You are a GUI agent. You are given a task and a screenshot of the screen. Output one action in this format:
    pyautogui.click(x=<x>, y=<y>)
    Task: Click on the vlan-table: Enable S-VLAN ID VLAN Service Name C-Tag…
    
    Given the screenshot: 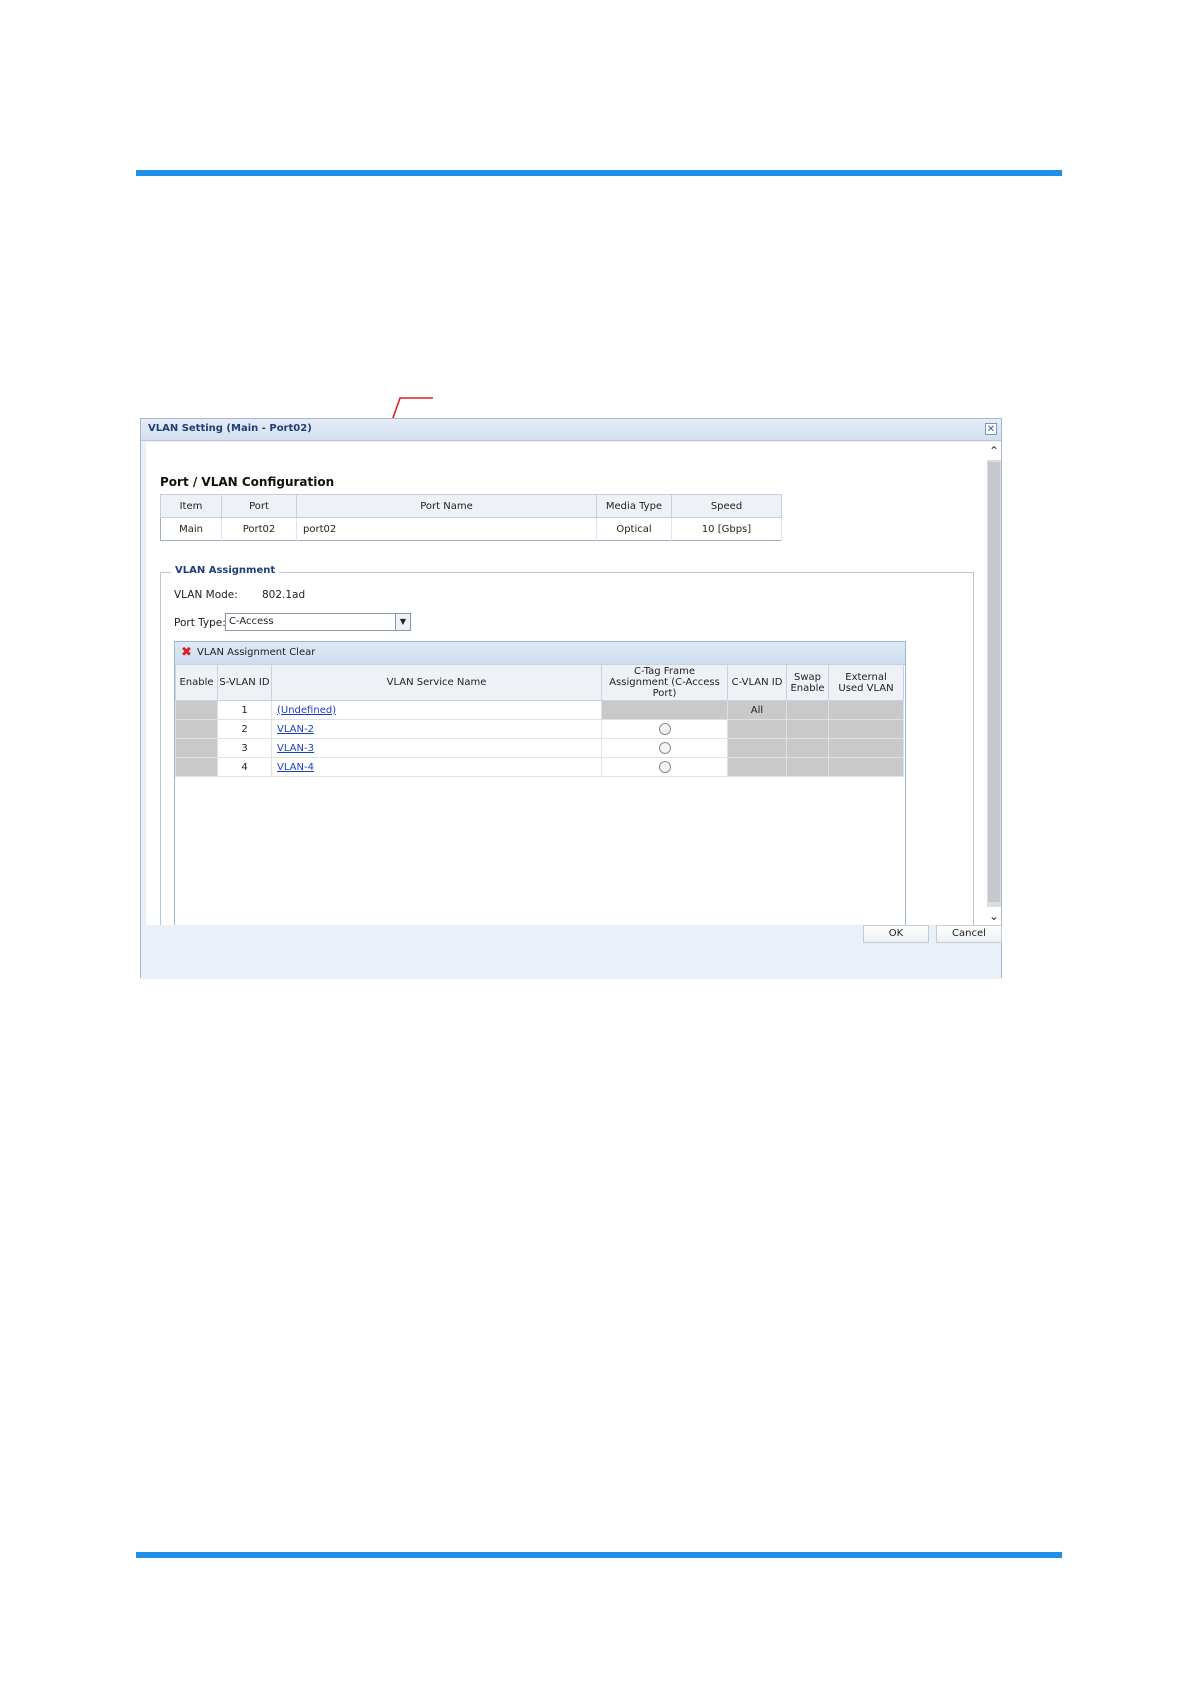 What is the action you would take?
    pyautogui.click(x=539, y=720)
    